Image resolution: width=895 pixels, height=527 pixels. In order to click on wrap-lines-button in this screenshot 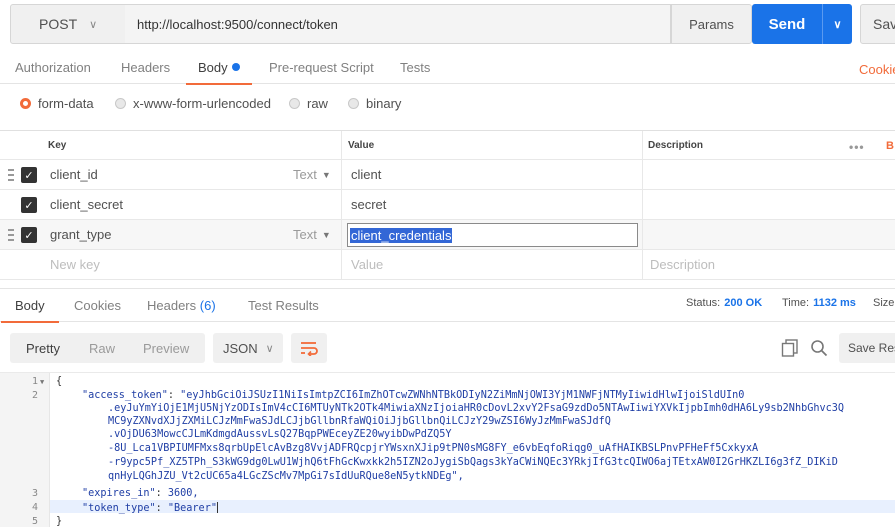, I will do `click(309, 348)`.